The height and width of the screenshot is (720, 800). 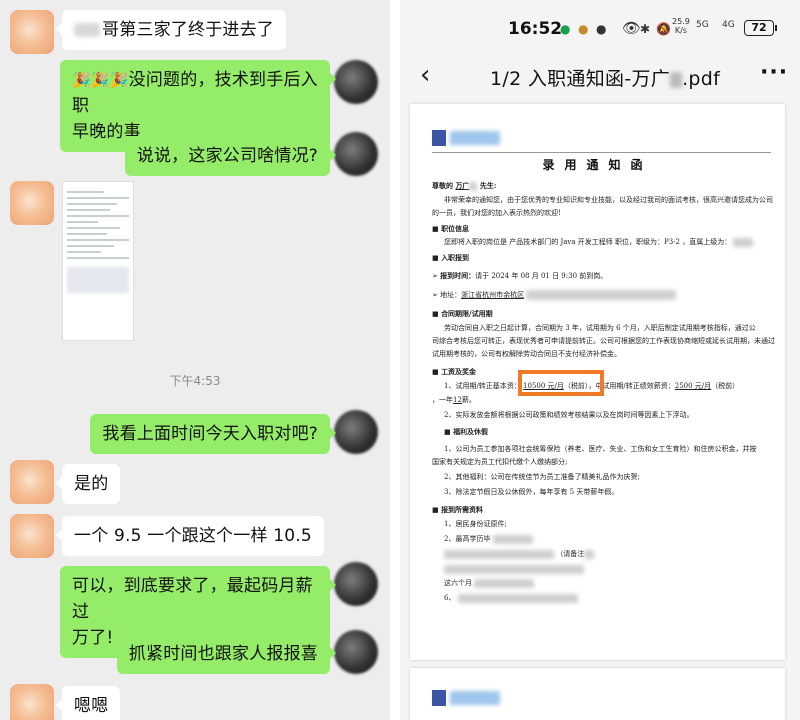 I want to click on message-bubble: 说说，这家公司啥情况?, so click(x=230, y=156).